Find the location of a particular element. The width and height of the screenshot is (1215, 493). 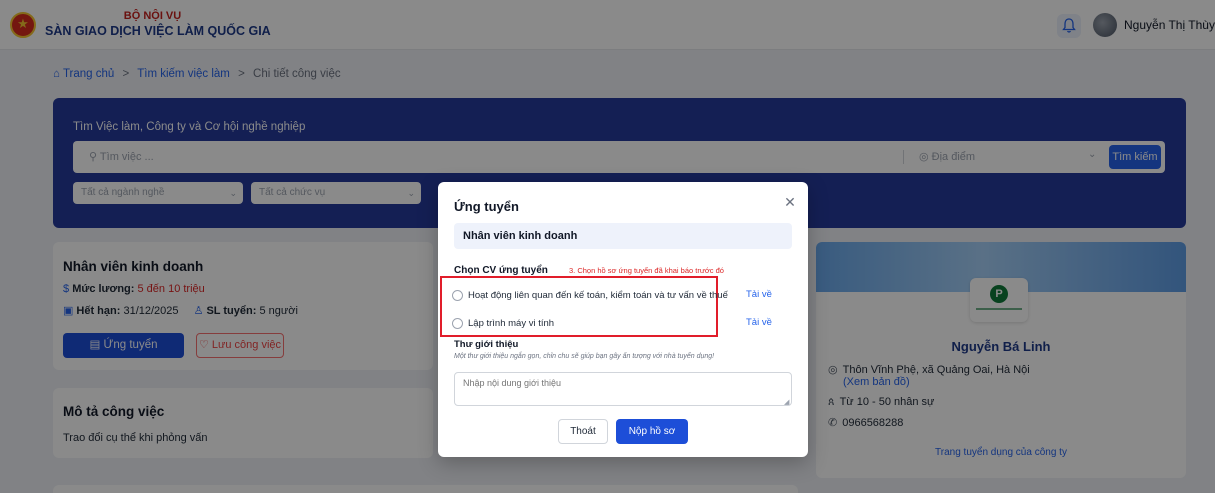

resize-handle-icon: ◢ is located at coordinates (786, 402).